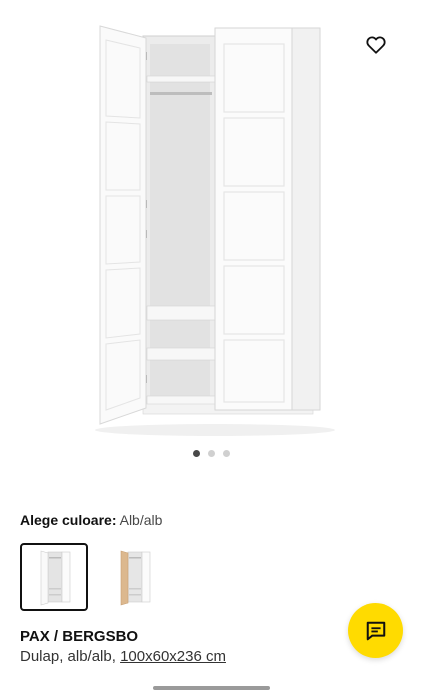 Image resolution: width=423 pixels, height=700 pixels. Describe the element at coordinates (70, 656) in the screenshot. I see `product-type-color: Dulap, alb/alb,` at that location.